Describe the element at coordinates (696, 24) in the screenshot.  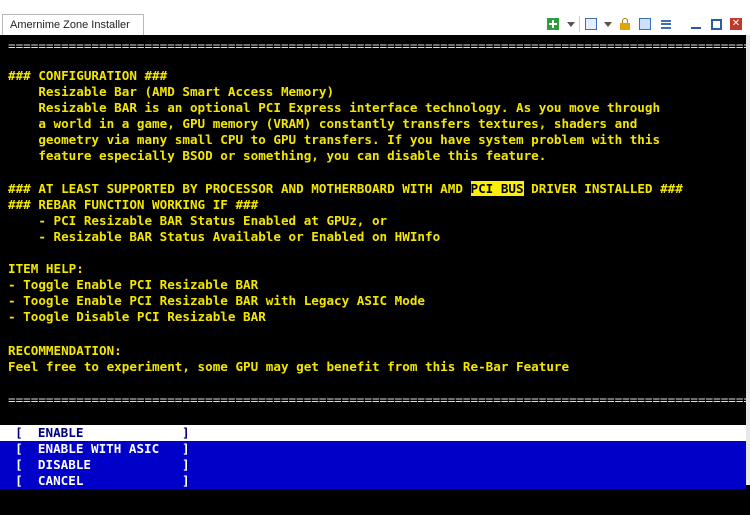
I see `minimize-icon` at that location.